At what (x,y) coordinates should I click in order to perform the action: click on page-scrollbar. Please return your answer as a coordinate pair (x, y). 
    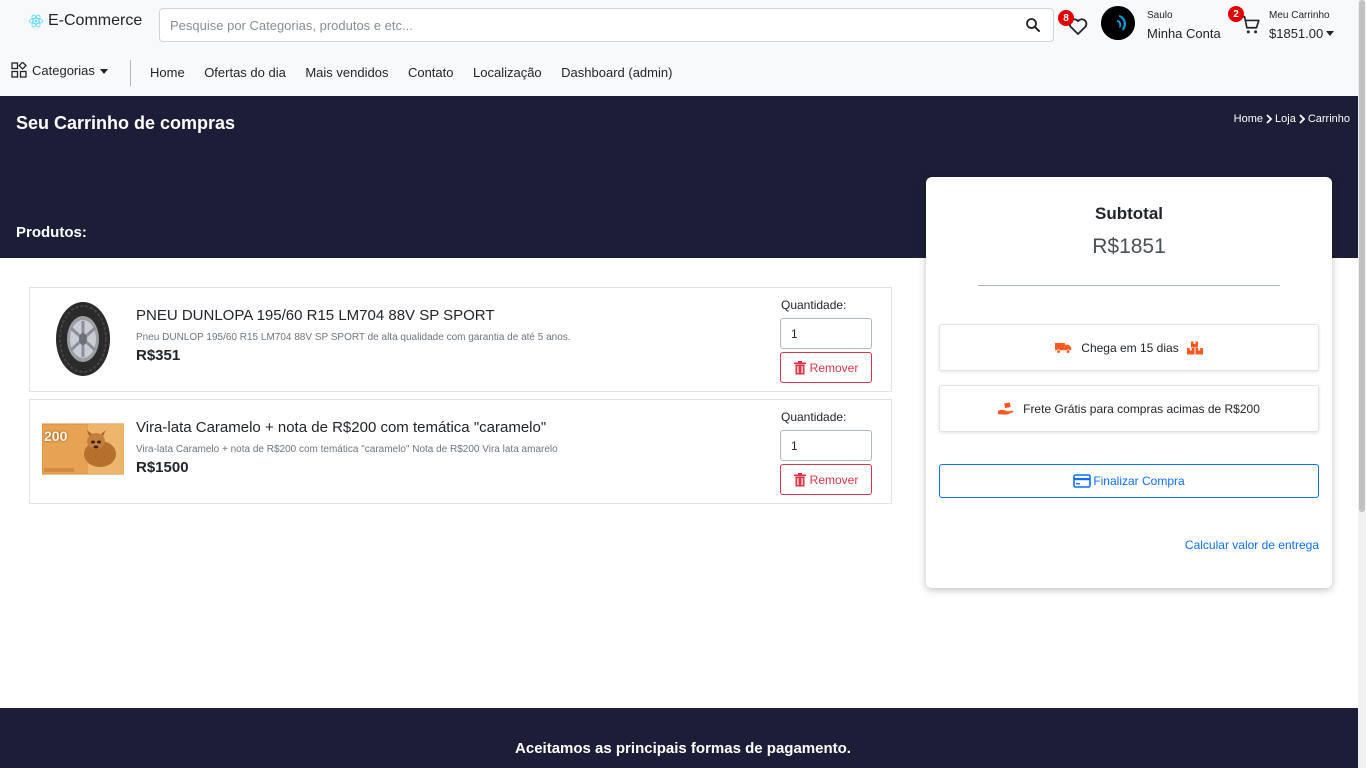
    Looking at the image, I should click on (1362, 384).